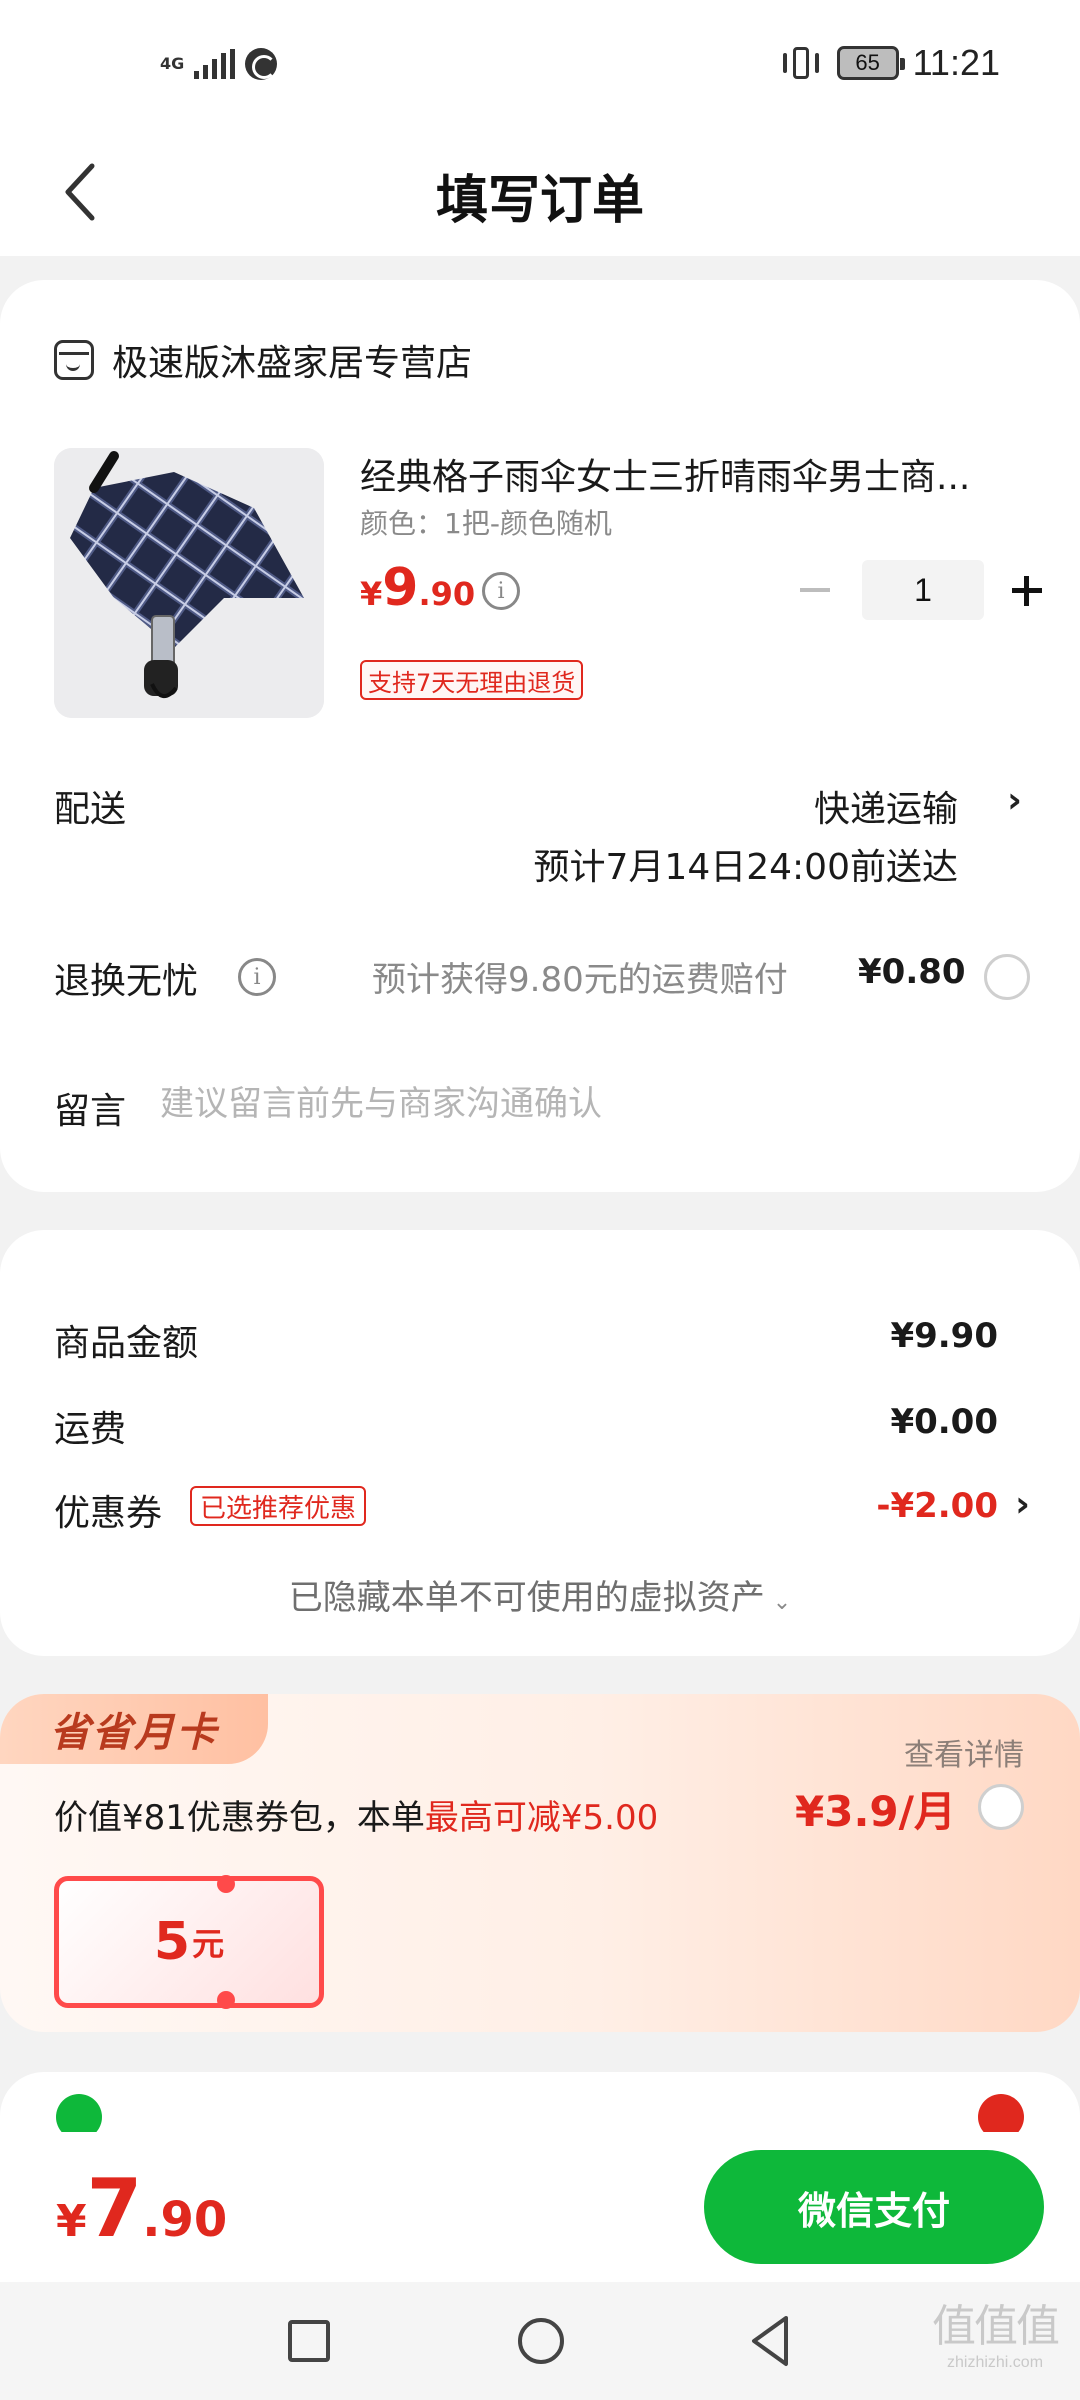  Describe the element at coordinates (886, 806) in the screenshot. I see `delivery-method: 快递运输` at that location.